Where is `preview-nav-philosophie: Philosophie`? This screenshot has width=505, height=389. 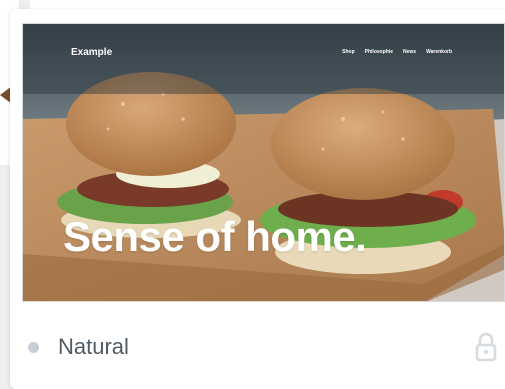 preview-nav-philosophie: Philosophie is located at coordinates (378, 52).